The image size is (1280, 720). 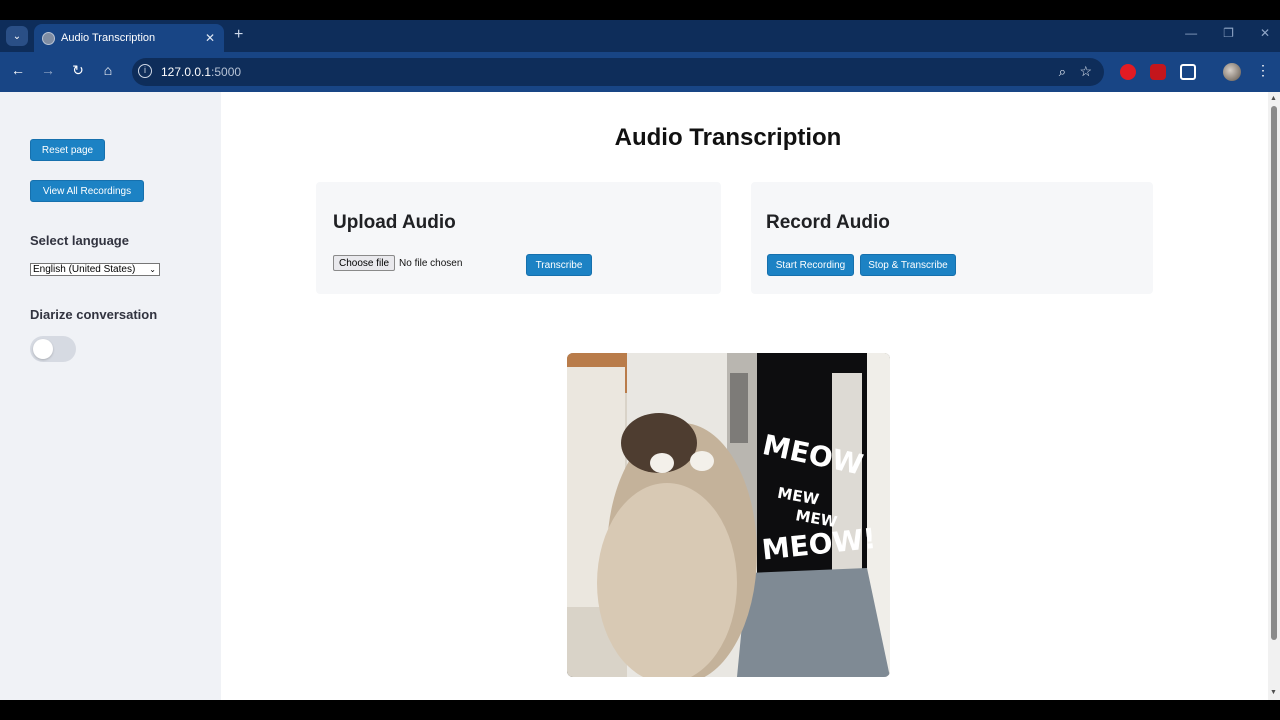 I want to click on profile-avatar, so click(x=1232, y=72).